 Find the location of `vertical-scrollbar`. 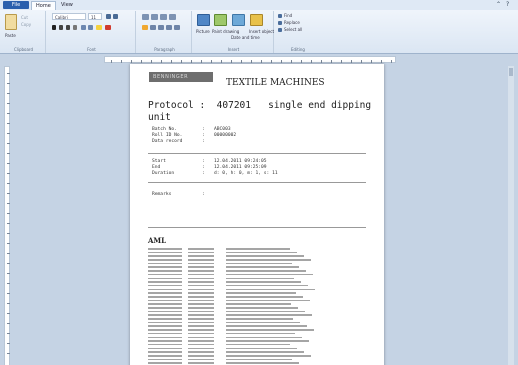

vertical-scrollbar is located at coordinates (511, 215).